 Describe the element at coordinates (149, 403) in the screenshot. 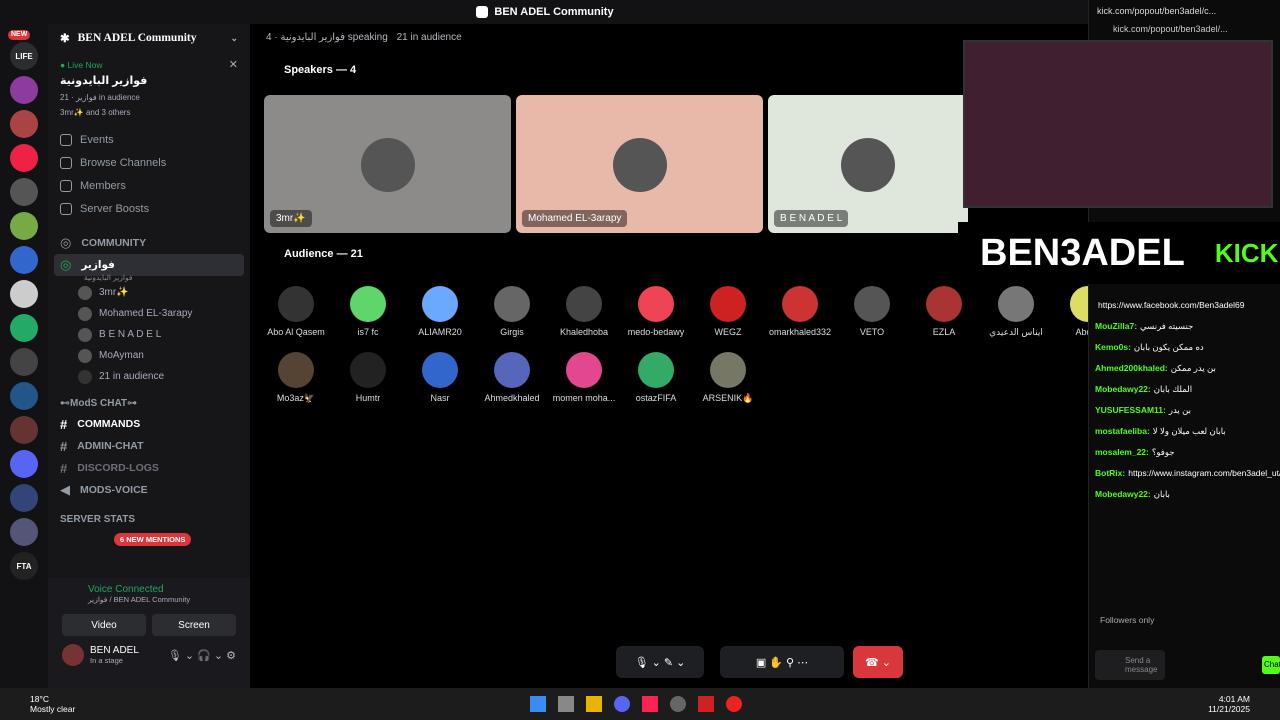

I see `category-mods: ⊷ModS CHAT⊶` at that location.